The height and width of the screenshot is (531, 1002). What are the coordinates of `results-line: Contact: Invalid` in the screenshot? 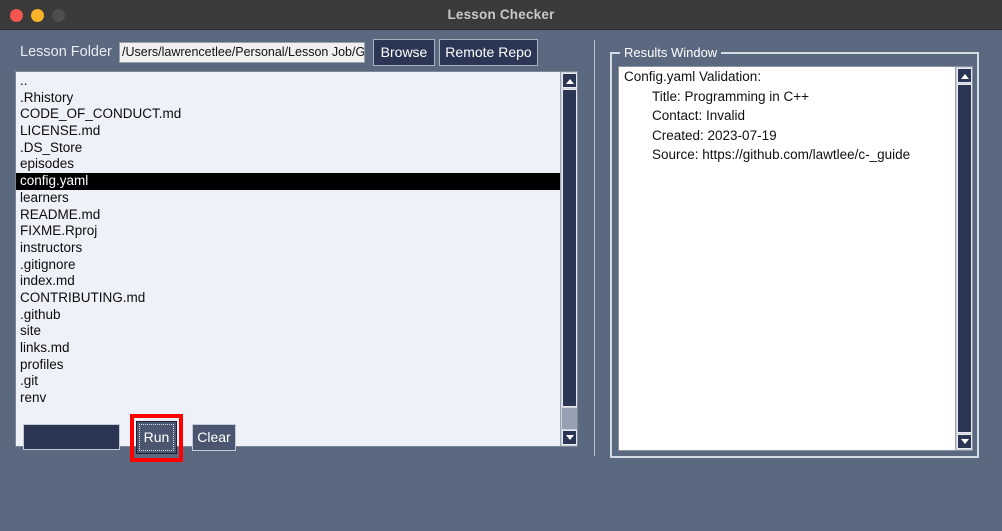 It's located at (699, 115).